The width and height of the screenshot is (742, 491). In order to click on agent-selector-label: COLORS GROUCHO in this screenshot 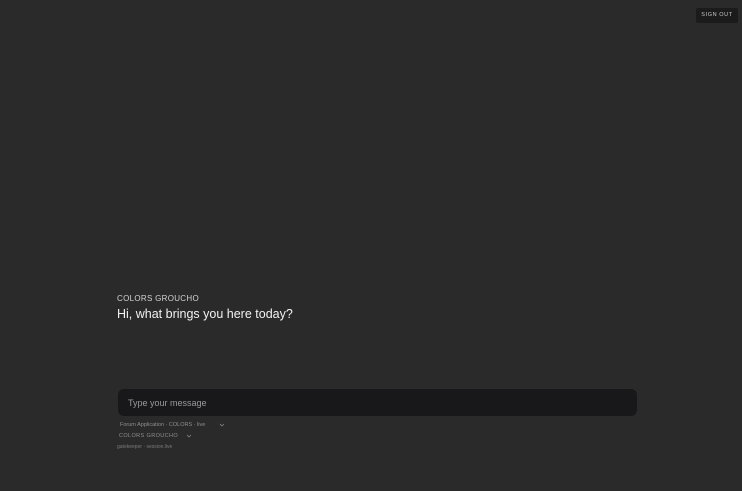, I will do `click(149, 436)`.